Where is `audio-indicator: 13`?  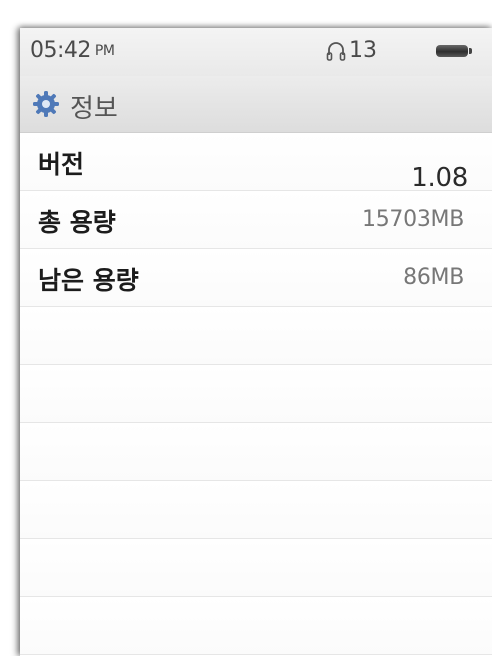 audio-indicator: 13 is located at coordinates (351, 50).